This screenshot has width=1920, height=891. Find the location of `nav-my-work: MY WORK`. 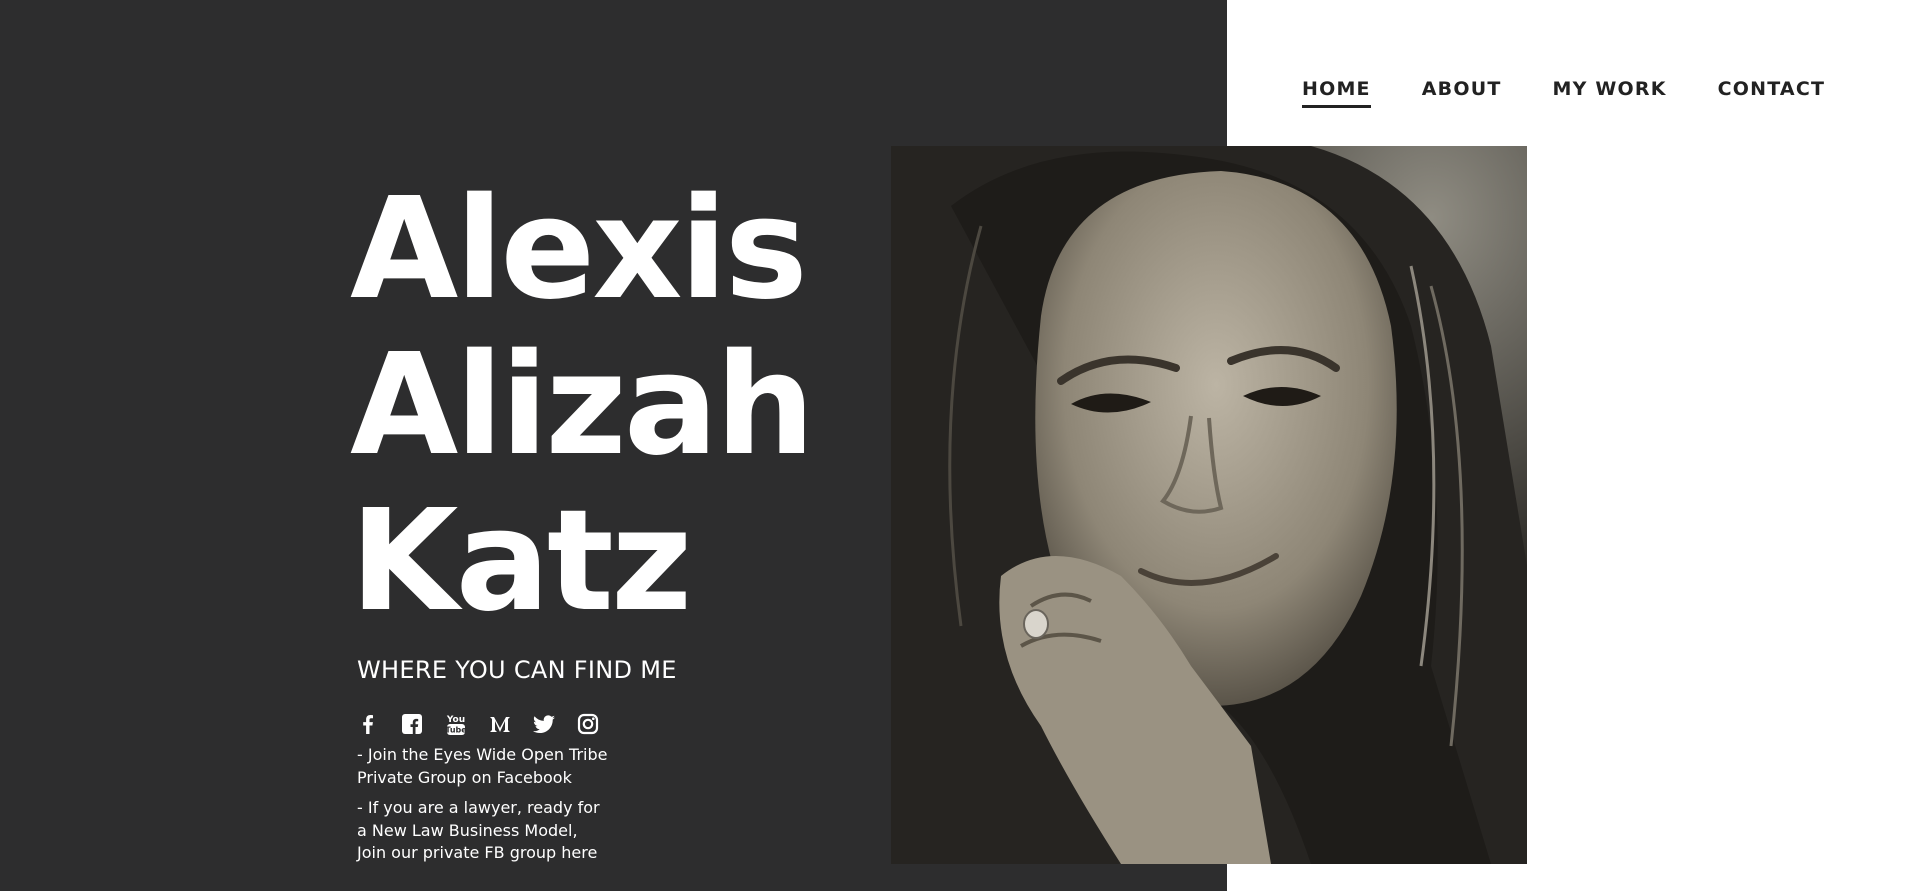

nav-my-work: MY WORK is located at coordinates (1609, 93).